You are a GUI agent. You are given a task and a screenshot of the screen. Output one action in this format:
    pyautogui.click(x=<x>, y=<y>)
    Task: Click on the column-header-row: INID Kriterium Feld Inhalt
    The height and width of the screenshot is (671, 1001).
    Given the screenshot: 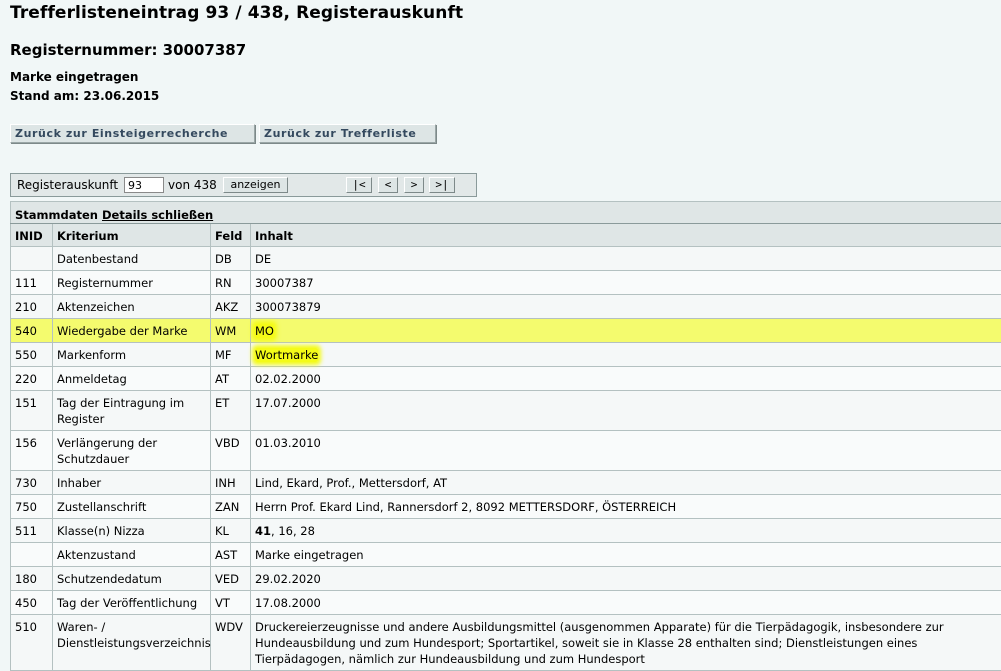 What is the action you would take?
    pyautogui.click(x=506, y=235)
    